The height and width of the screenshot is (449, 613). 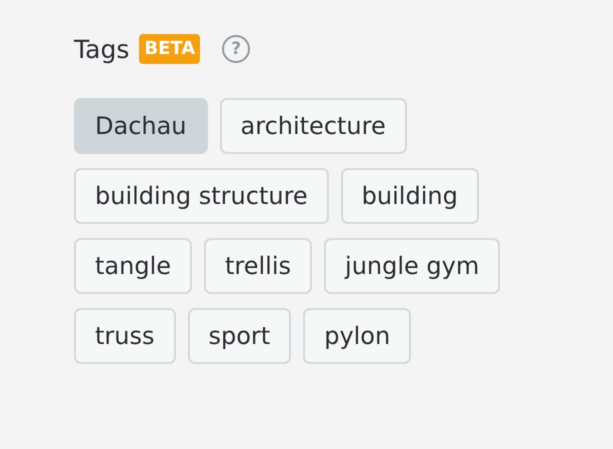 What do you see at coordinates (240, 336) in the screenshot?
I see `tag-chip: sport` at bounding box center [240, 336].